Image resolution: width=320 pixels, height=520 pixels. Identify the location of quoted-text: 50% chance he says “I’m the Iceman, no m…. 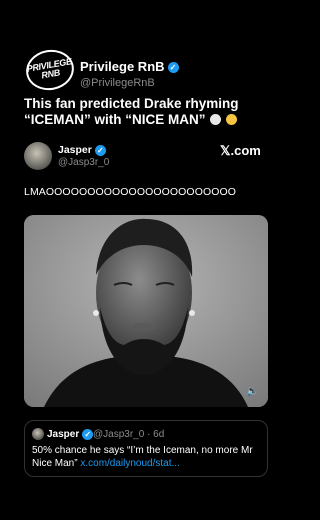
(148, 457).